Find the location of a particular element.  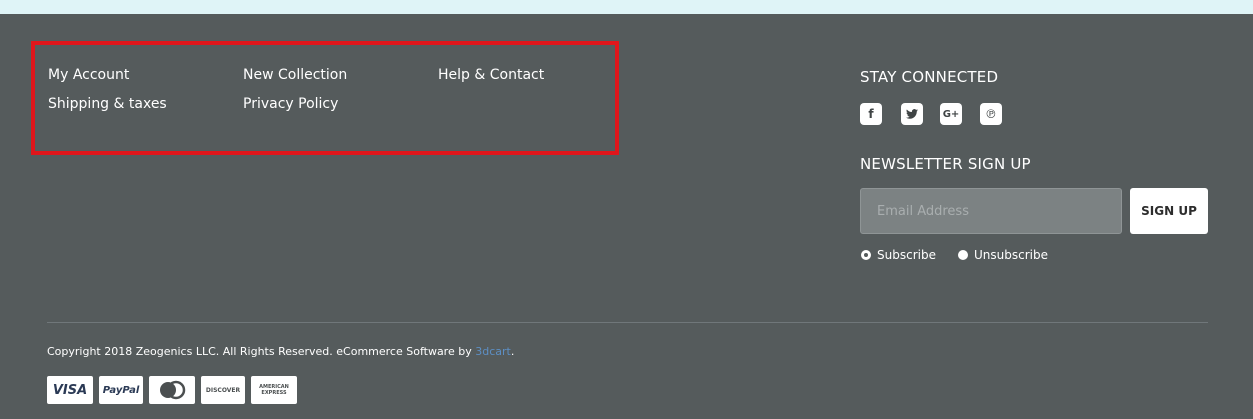

email-field is located at coordinates (991, 211).